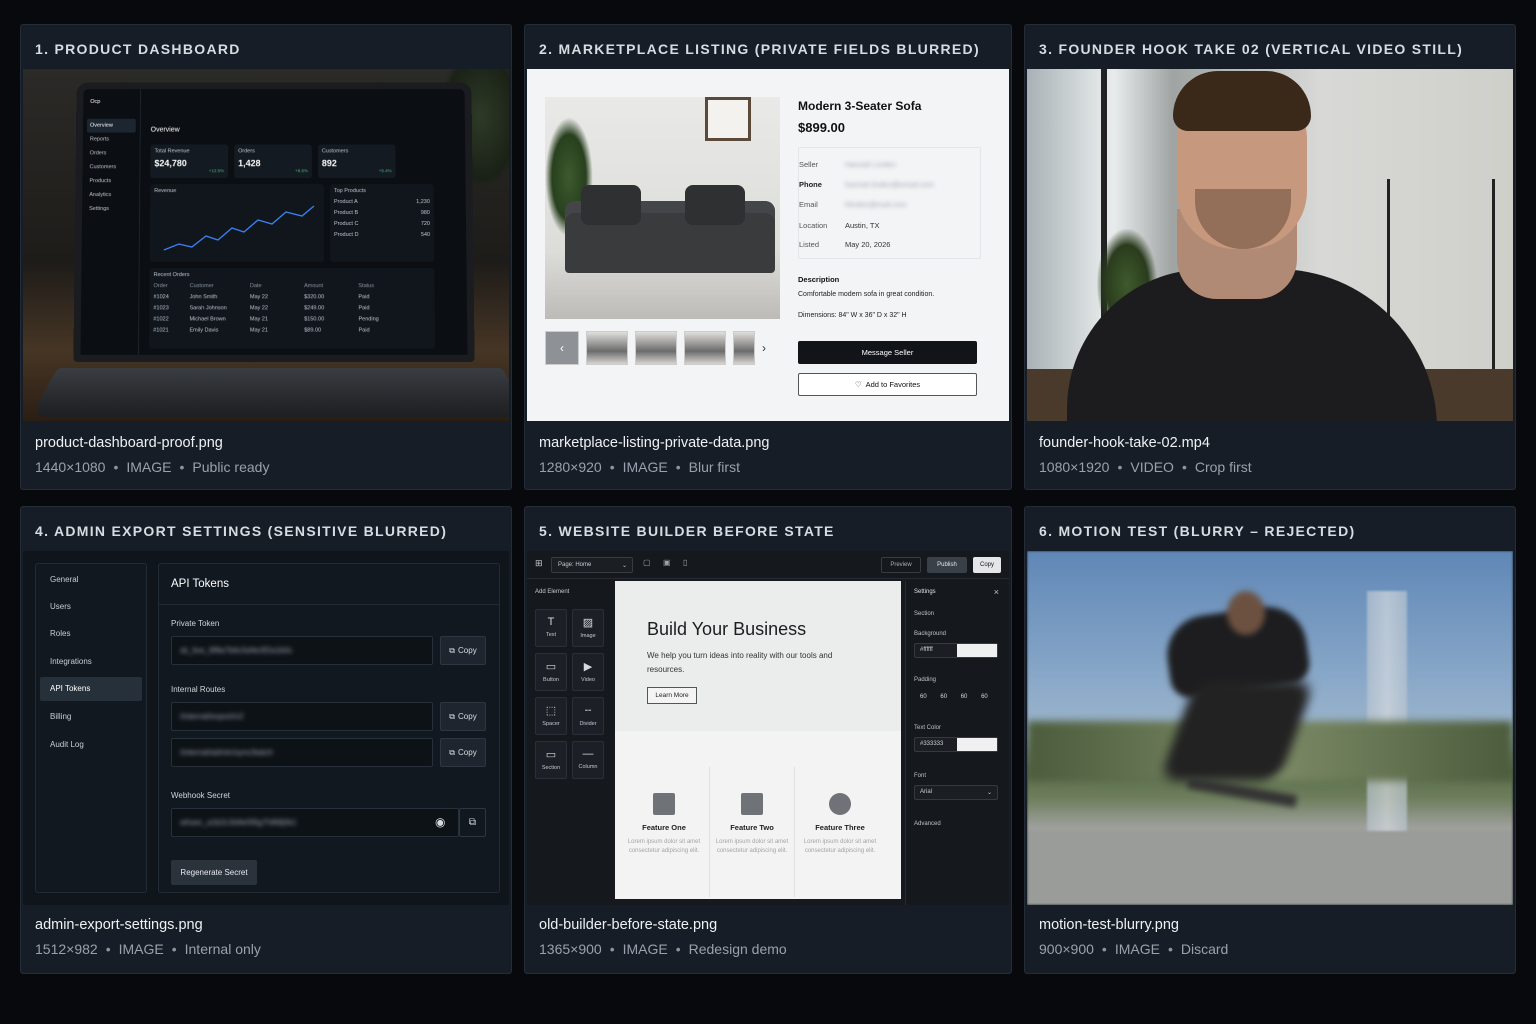  Describe the element at coordinates (588, 716) in the screenshot. I see `element-divider: ╌ Divider` at that location.